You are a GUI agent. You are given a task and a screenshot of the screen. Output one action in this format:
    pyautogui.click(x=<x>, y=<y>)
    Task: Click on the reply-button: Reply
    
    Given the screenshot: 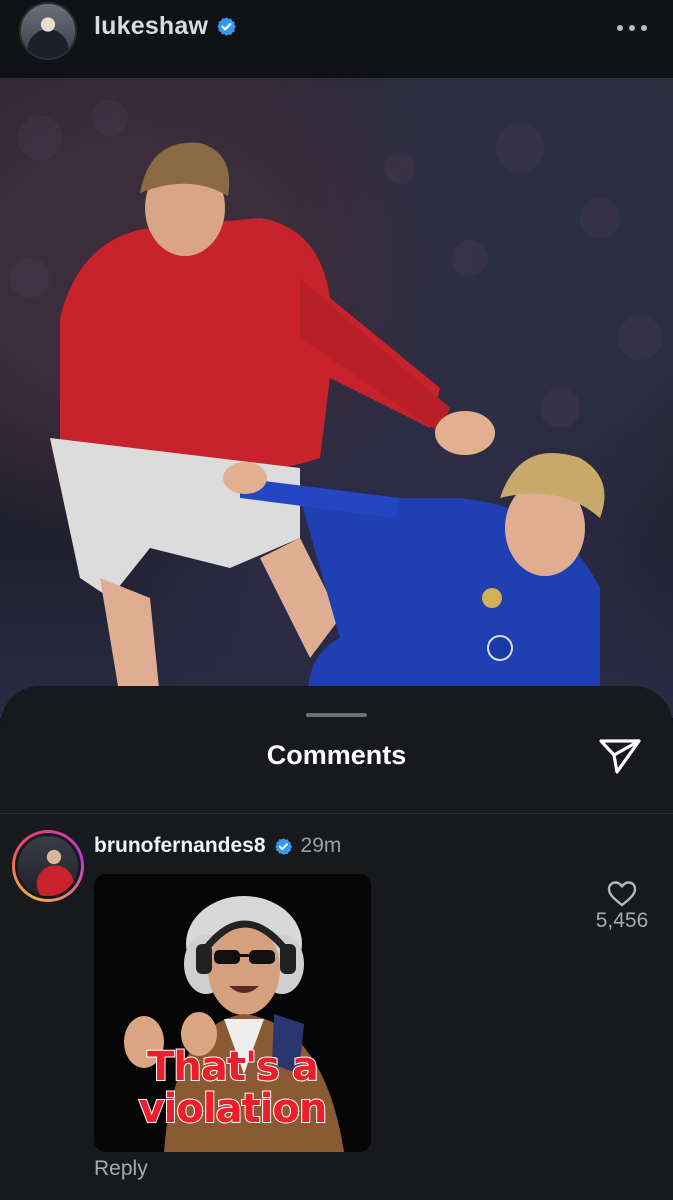 What is the action you would take?
    pyautogui.click(x=121, y=1169)
    